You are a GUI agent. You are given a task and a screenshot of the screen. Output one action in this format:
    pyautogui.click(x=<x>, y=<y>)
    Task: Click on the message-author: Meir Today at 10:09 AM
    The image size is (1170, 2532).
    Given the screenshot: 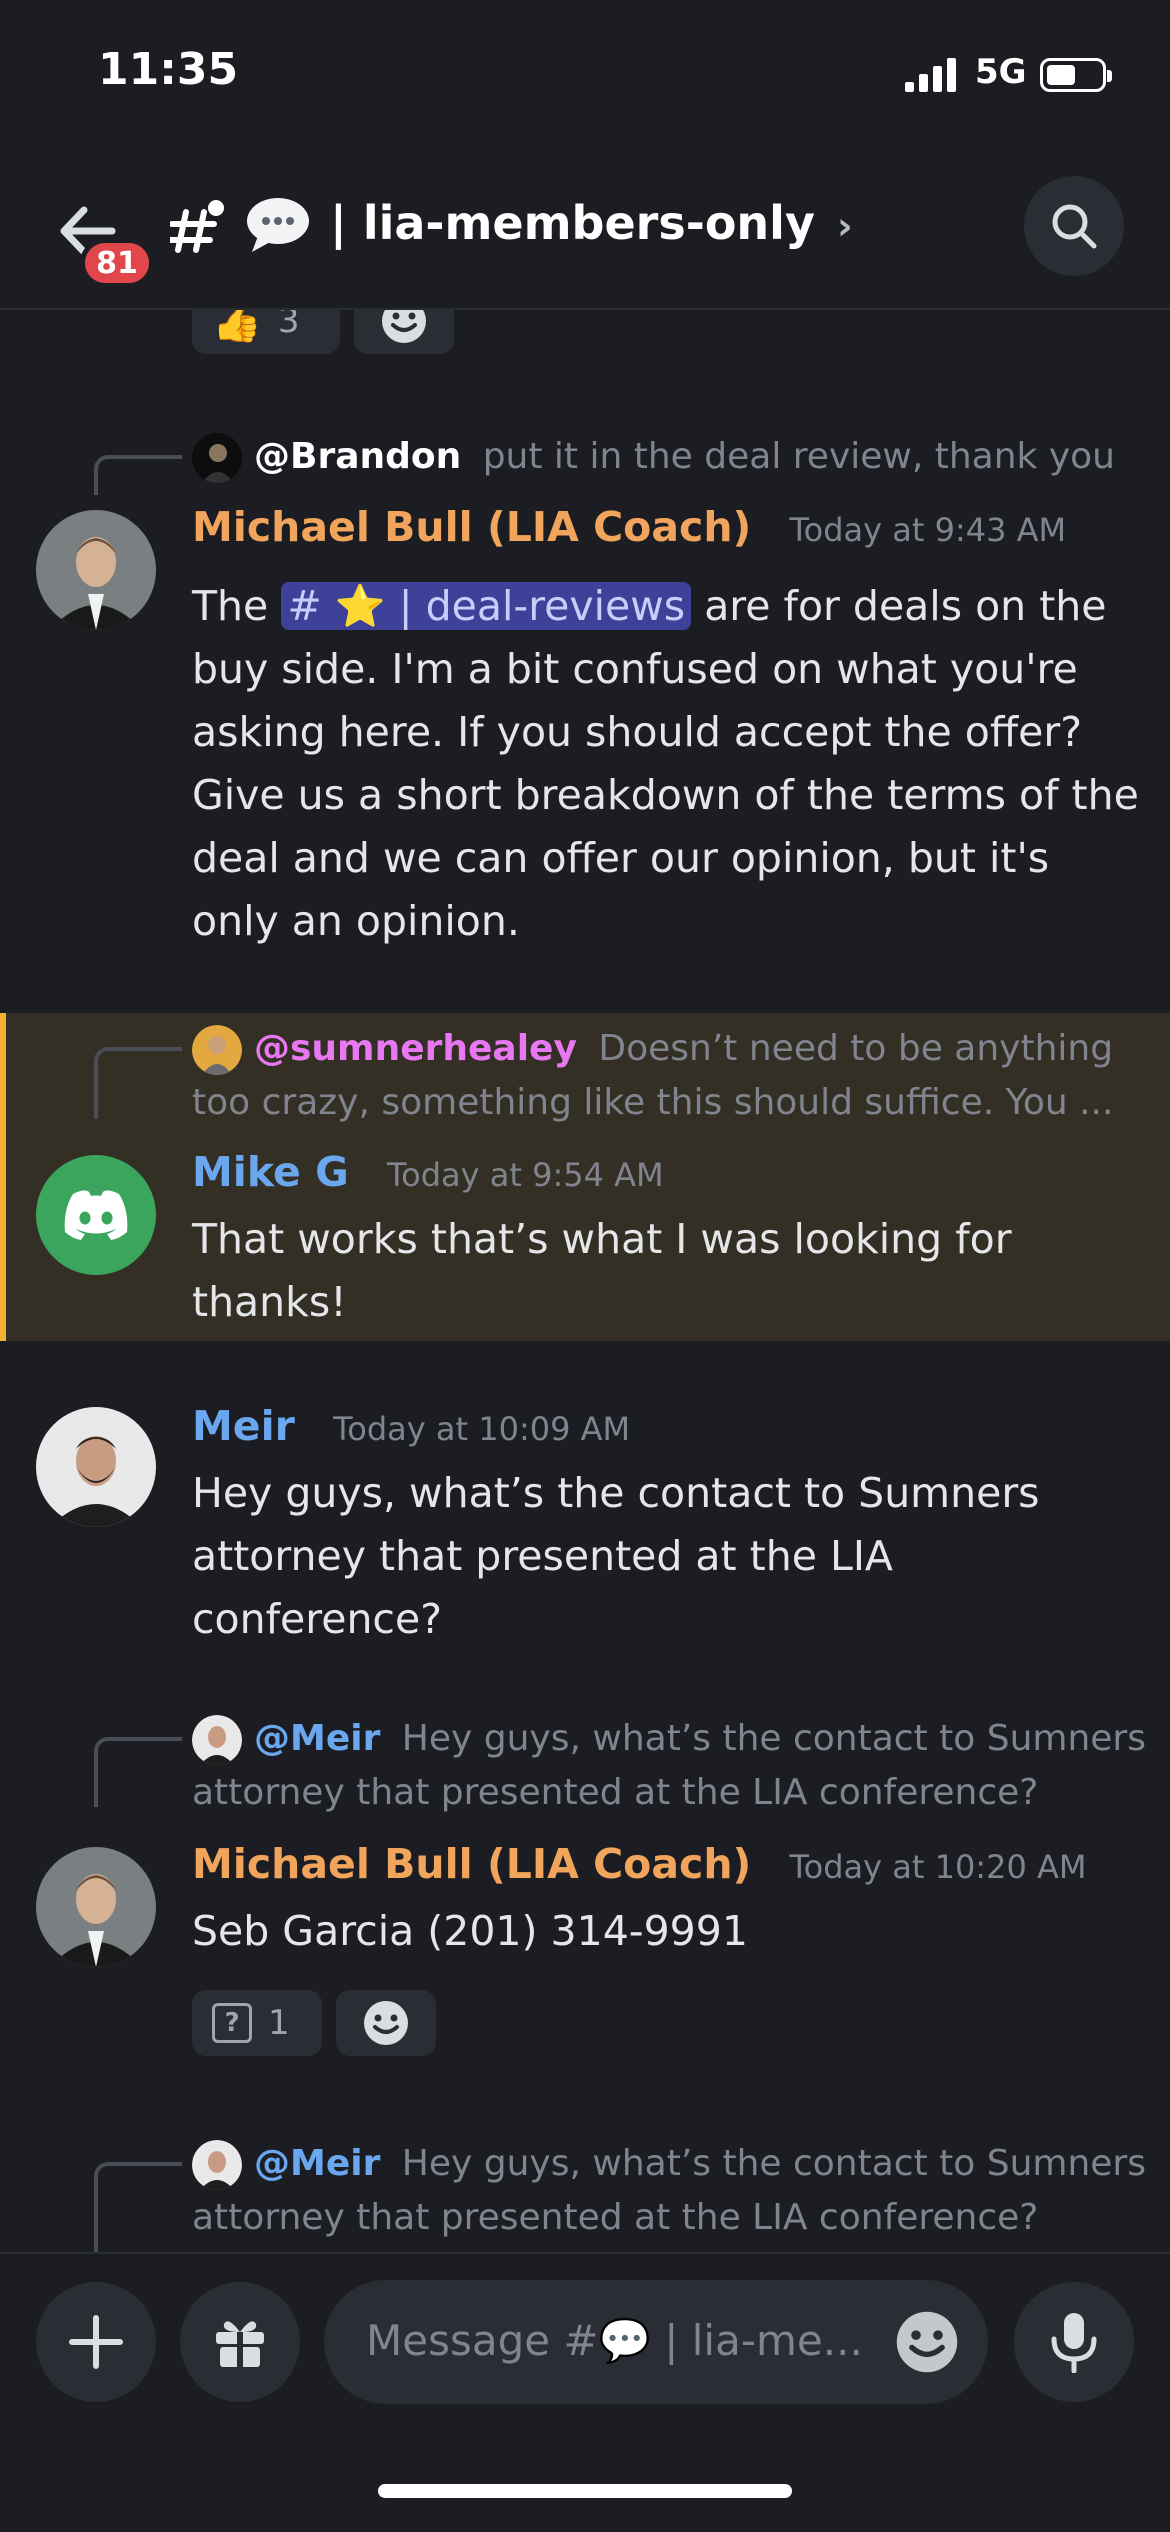 What is the action you would take?
    pyautogui.click(x=411, y=1426)
    